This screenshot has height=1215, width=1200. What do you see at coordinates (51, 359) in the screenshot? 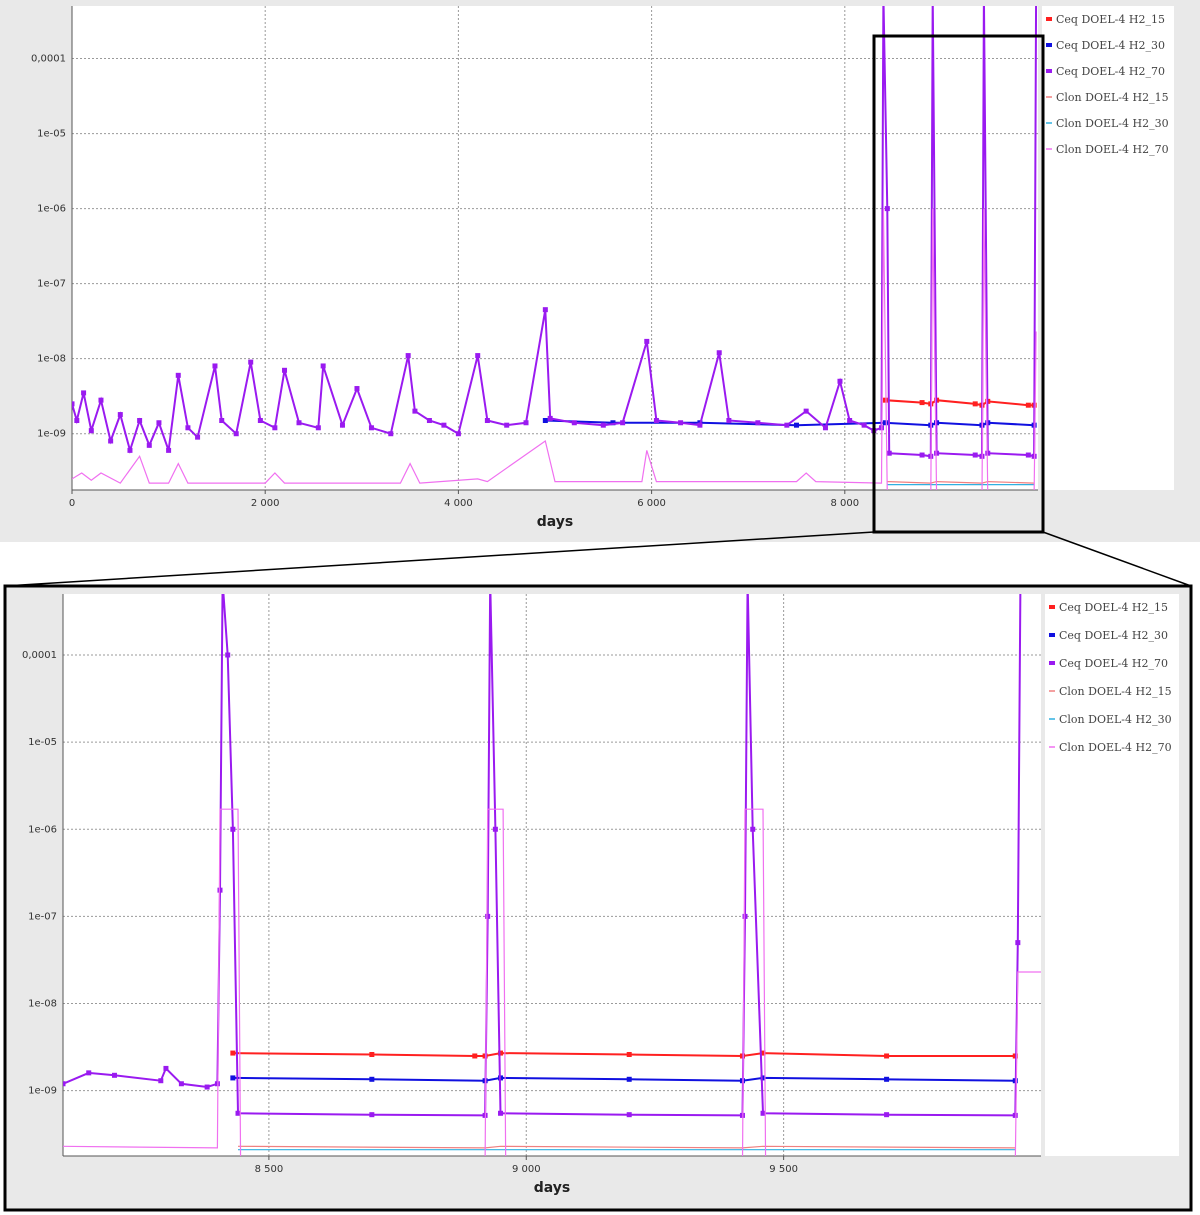
I see `y-tick-label: 1e-08` at bounding box center [51, 359].